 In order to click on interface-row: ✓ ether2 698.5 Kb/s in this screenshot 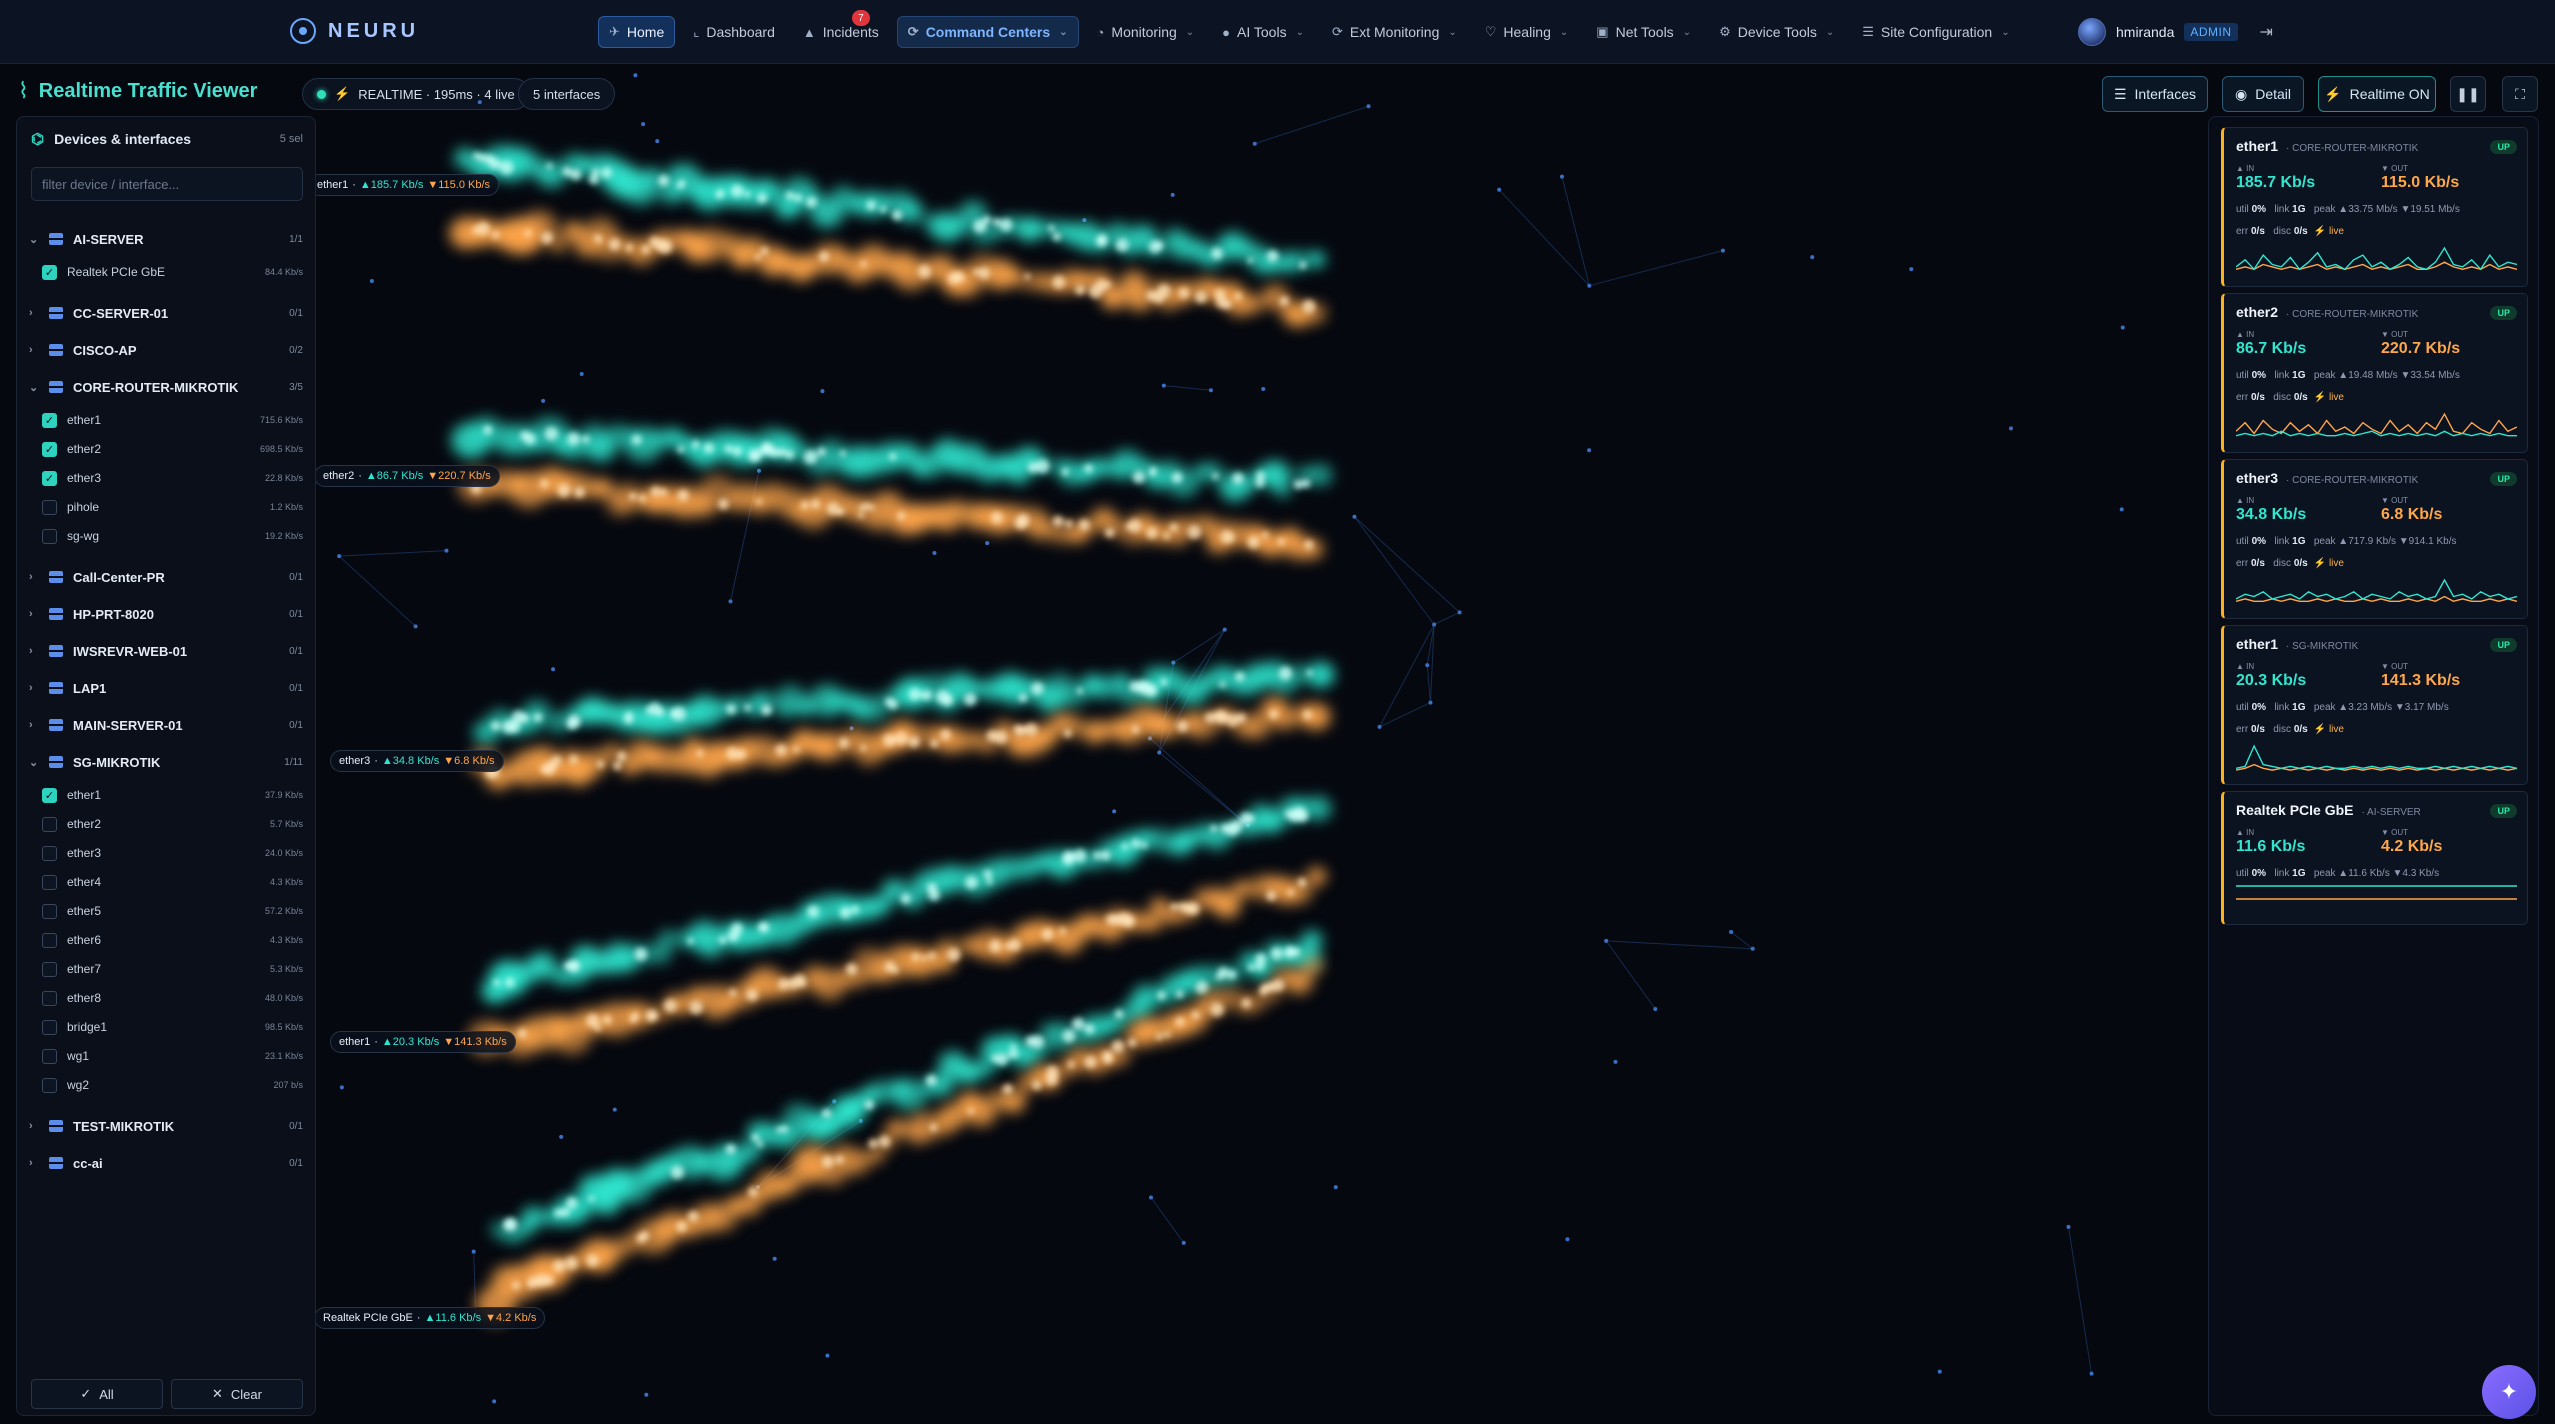, I will do `click(167, 449)`.